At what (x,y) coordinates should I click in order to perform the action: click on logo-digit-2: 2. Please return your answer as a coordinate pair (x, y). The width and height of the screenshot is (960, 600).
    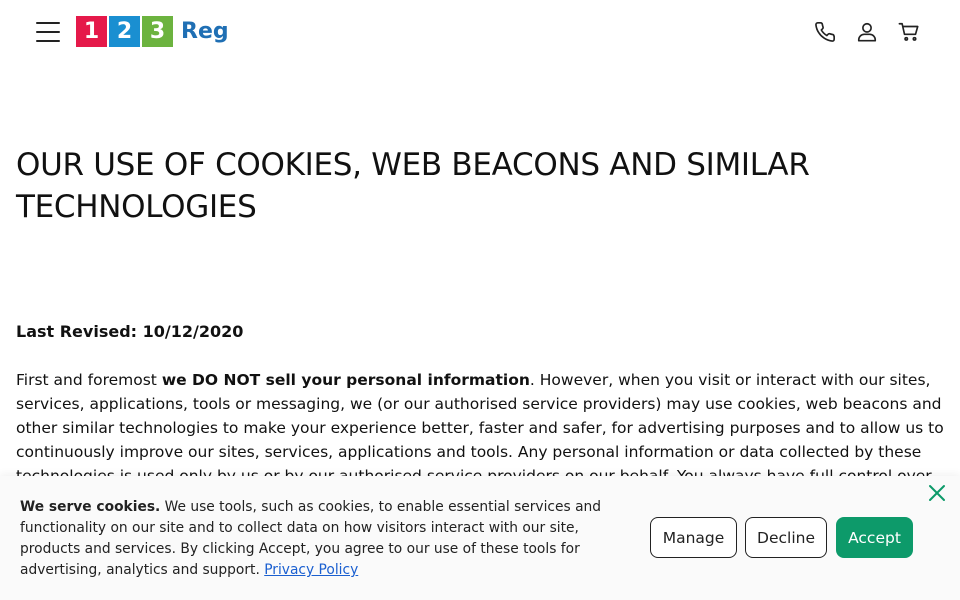
    Looking at the image, I should click on (124, 31).